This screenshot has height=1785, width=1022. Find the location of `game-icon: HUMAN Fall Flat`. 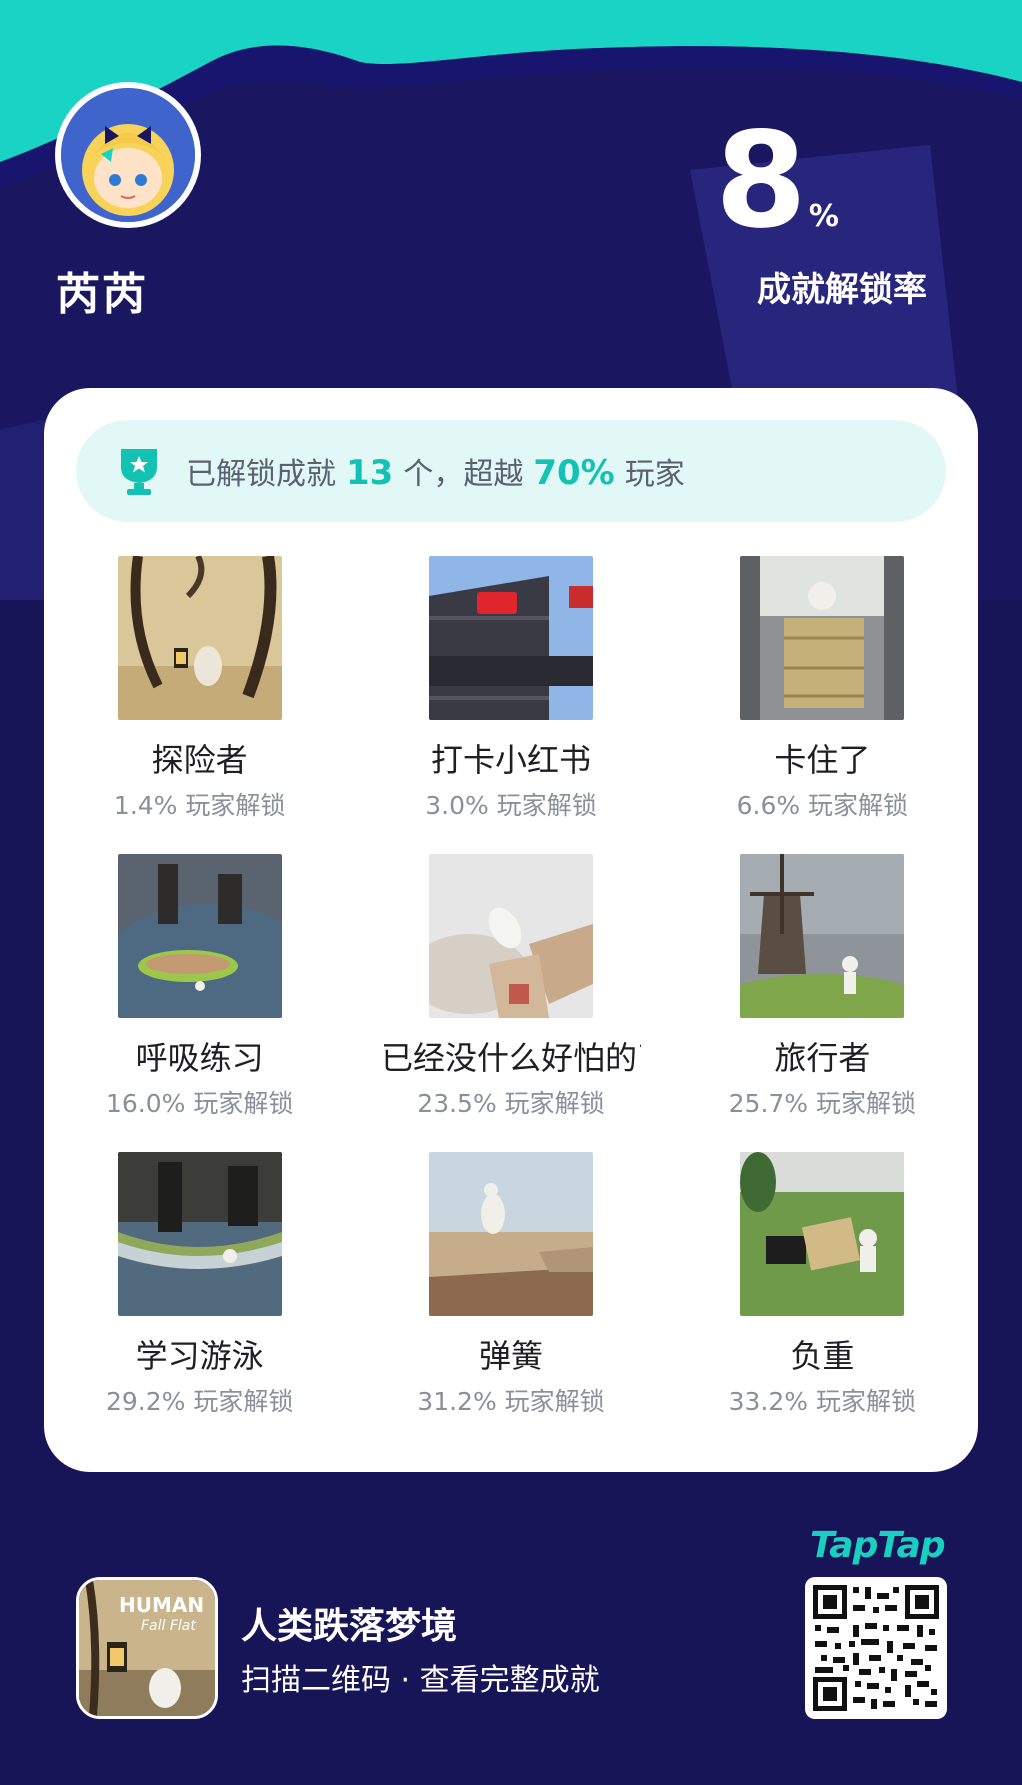

game-icon: HUMAN Fall Flat is located at coordinates (147, 1648).